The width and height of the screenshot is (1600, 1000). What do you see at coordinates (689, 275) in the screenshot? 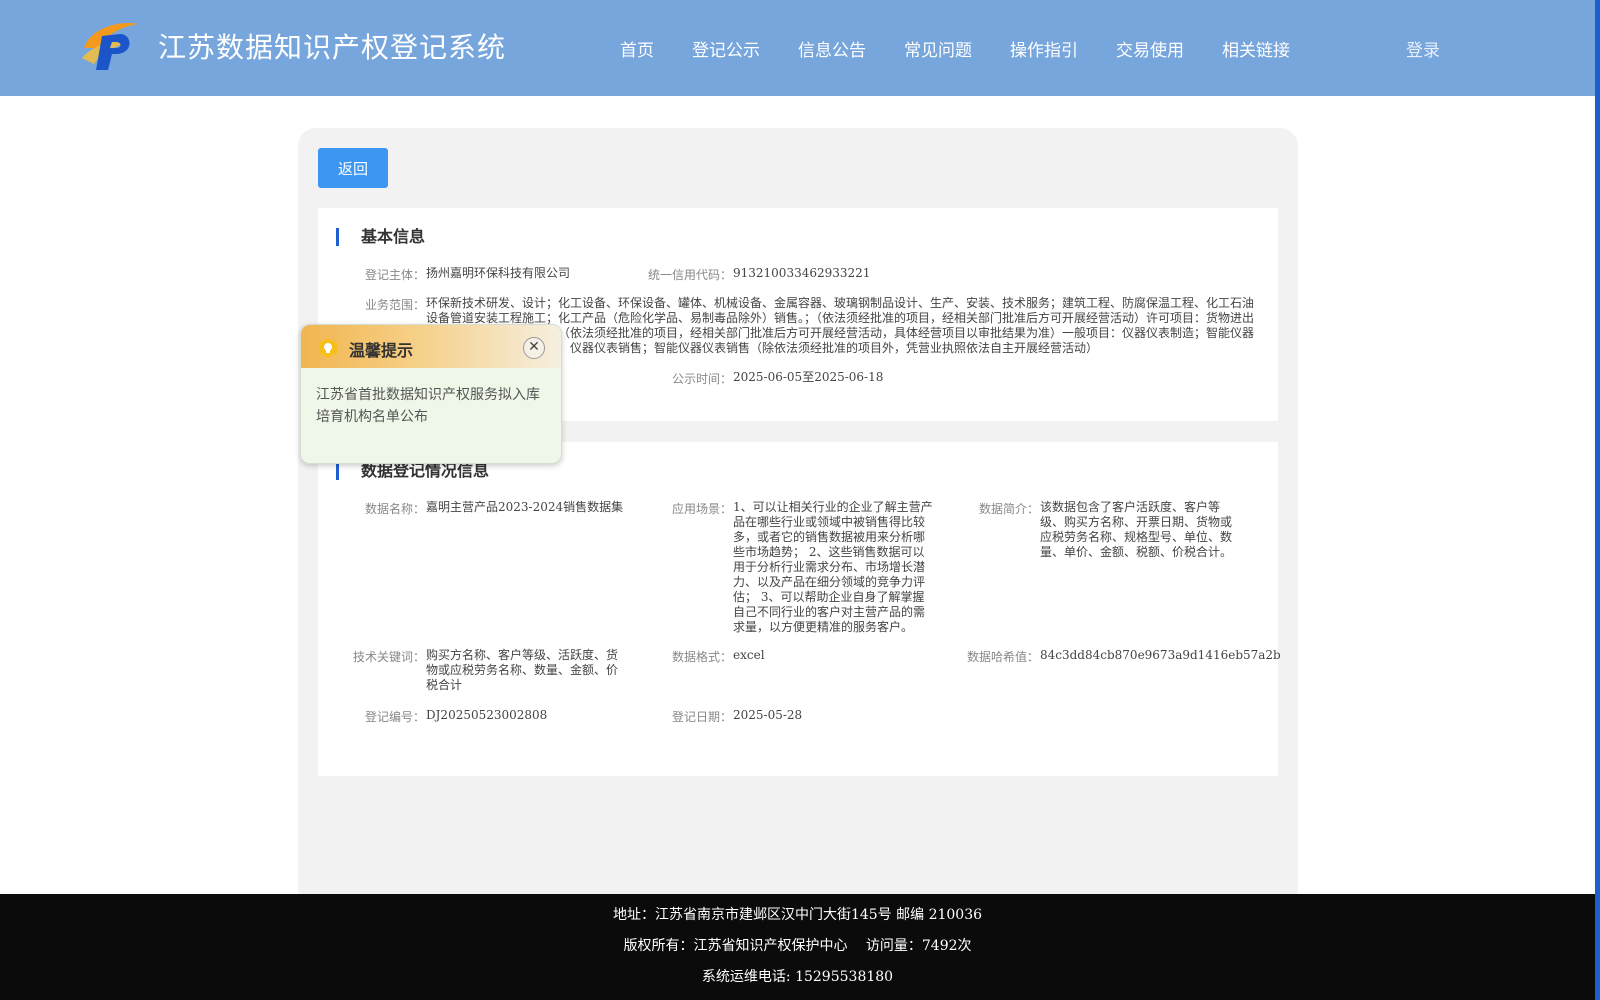
I see `credit-code-label: 统一信用代码：` at bounding box center [689, 275].